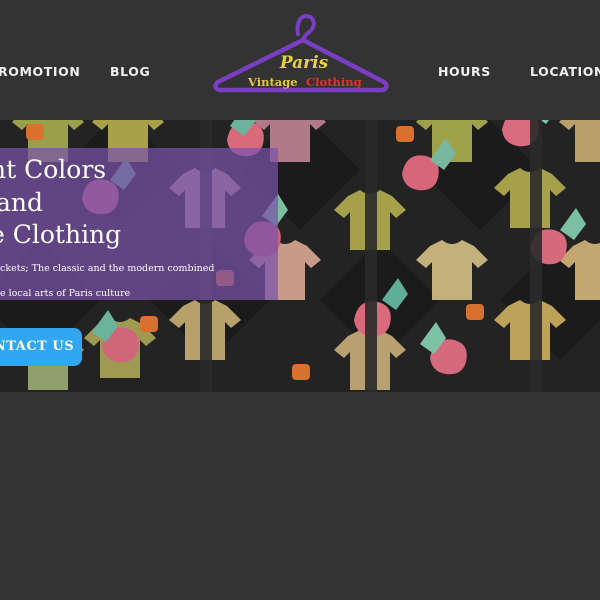 Image resolution: width=600 pixels, height=600 pixels. What do you see at coordinates (22, 202) in the screenshot?
I see `hero-headline-line-2: and` at bounding box center [22, 202].